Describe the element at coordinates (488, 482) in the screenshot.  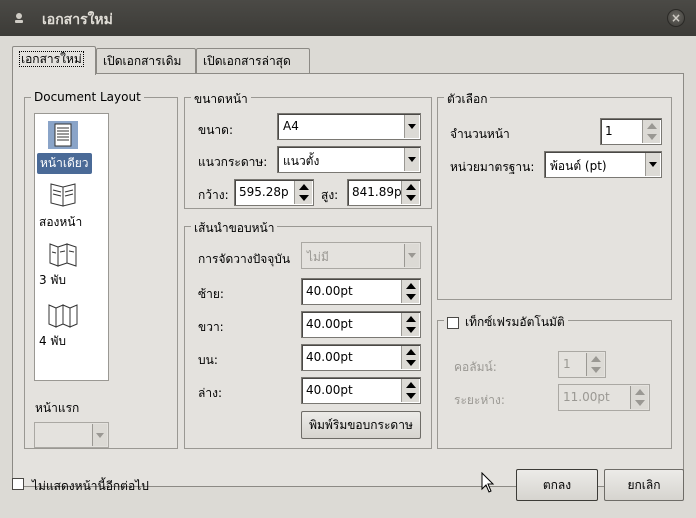
I see `mouse-cursor-icon` at that location.